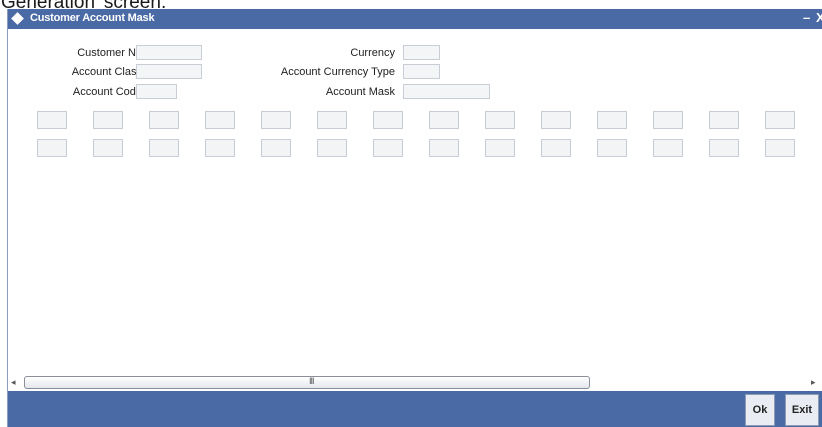 The image size is (822, 427). What do you see at coordinates (372, 53) in the screenshot?
I see `currency-label: Currency` at bounding box center [372, 53].